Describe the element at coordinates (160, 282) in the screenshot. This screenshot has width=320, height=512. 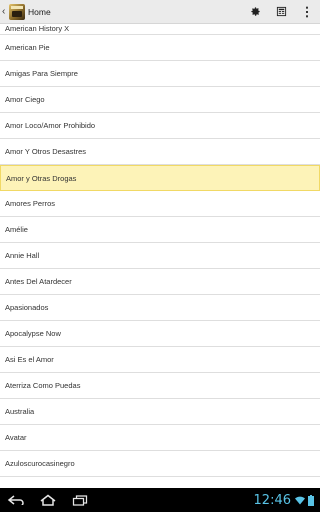
I see `list-item: Antes Del Atardecer` at that location.